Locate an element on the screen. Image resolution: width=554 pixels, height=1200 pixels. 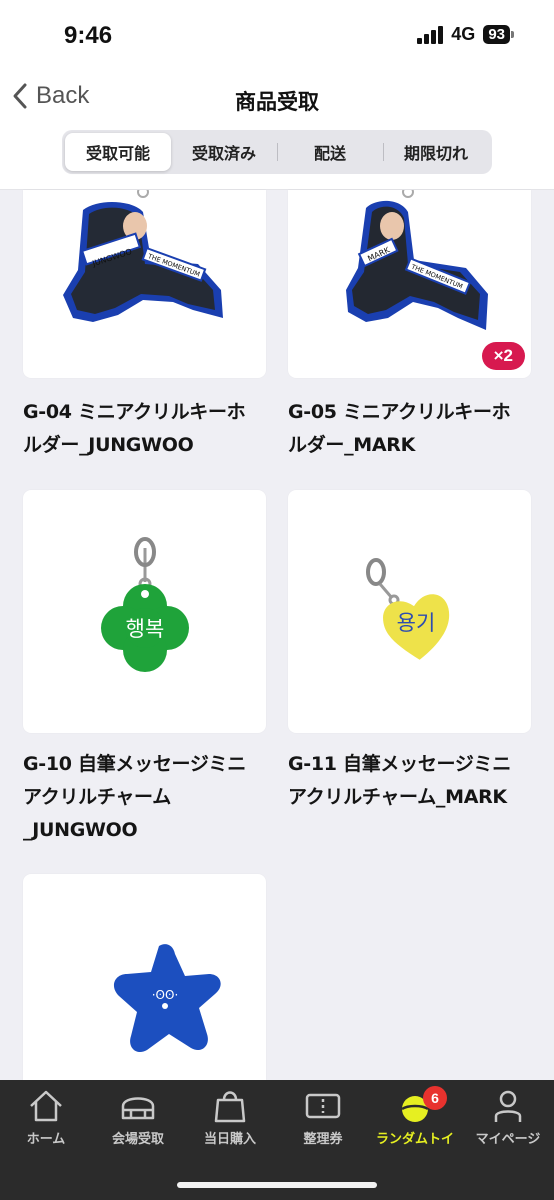
status-time: 9:46 is located at coordinates (88, 35).